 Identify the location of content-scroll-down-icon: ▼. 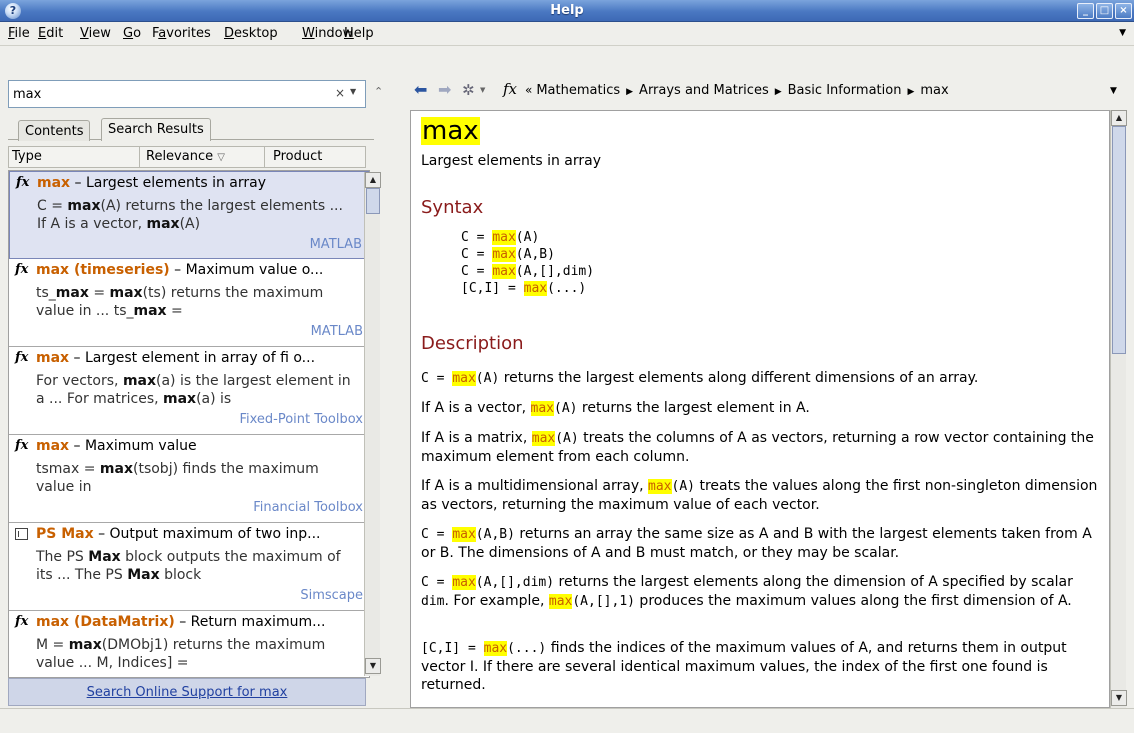
(1119, 698).